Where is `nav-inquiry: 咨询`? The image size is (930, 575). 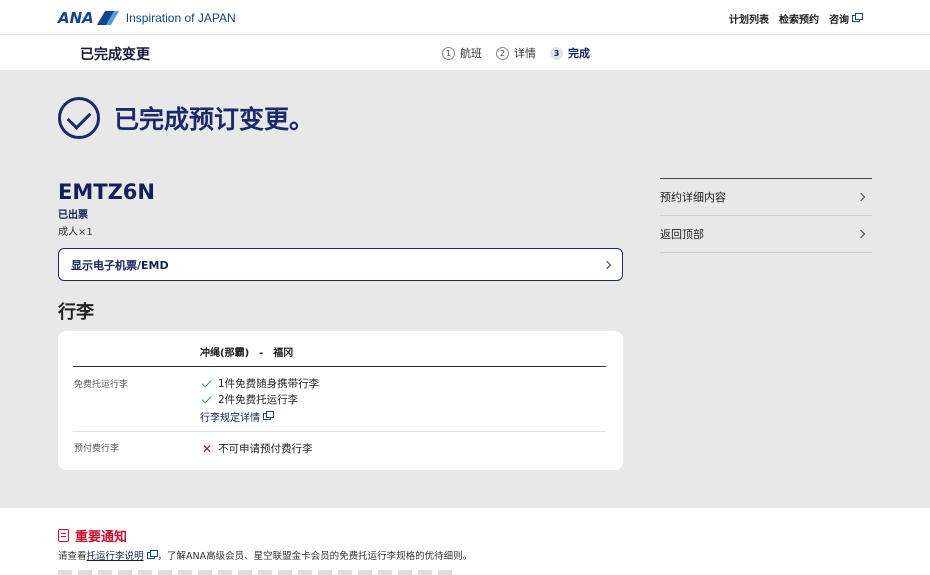
nav-inquiry: 咨询 is located at coordinates (846, 18).